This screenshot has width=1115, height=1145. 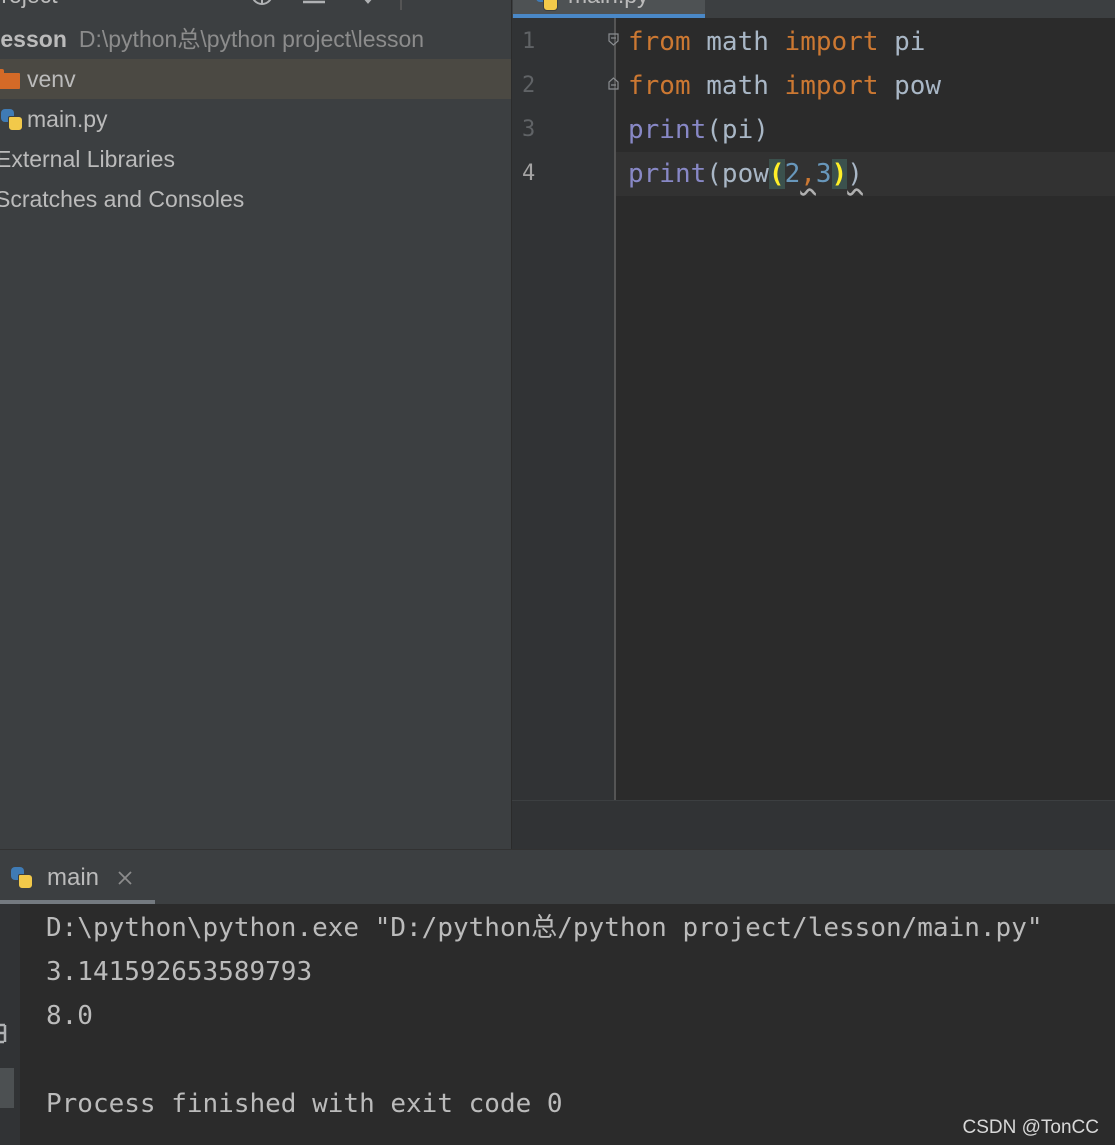 What do you see at coordinates (737, 130) in the screenshot?
I see `code-token-plain: (pi)` at bounding box center [737, 130].